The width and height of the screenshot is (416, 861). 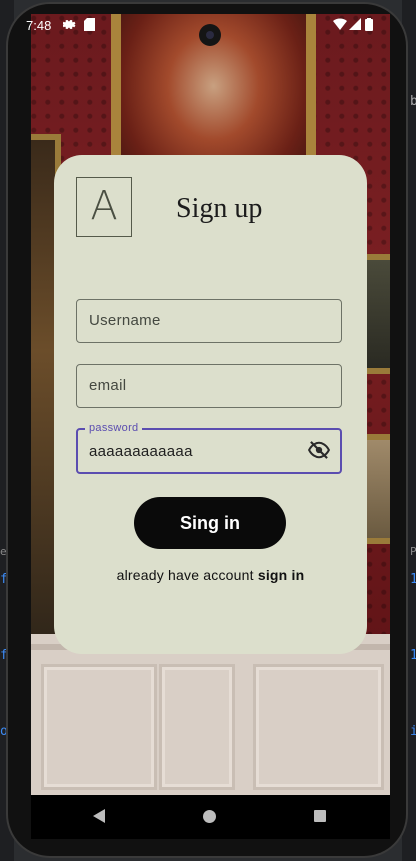 I want to click on status-time: 7:48, so click(x=39, y=25).